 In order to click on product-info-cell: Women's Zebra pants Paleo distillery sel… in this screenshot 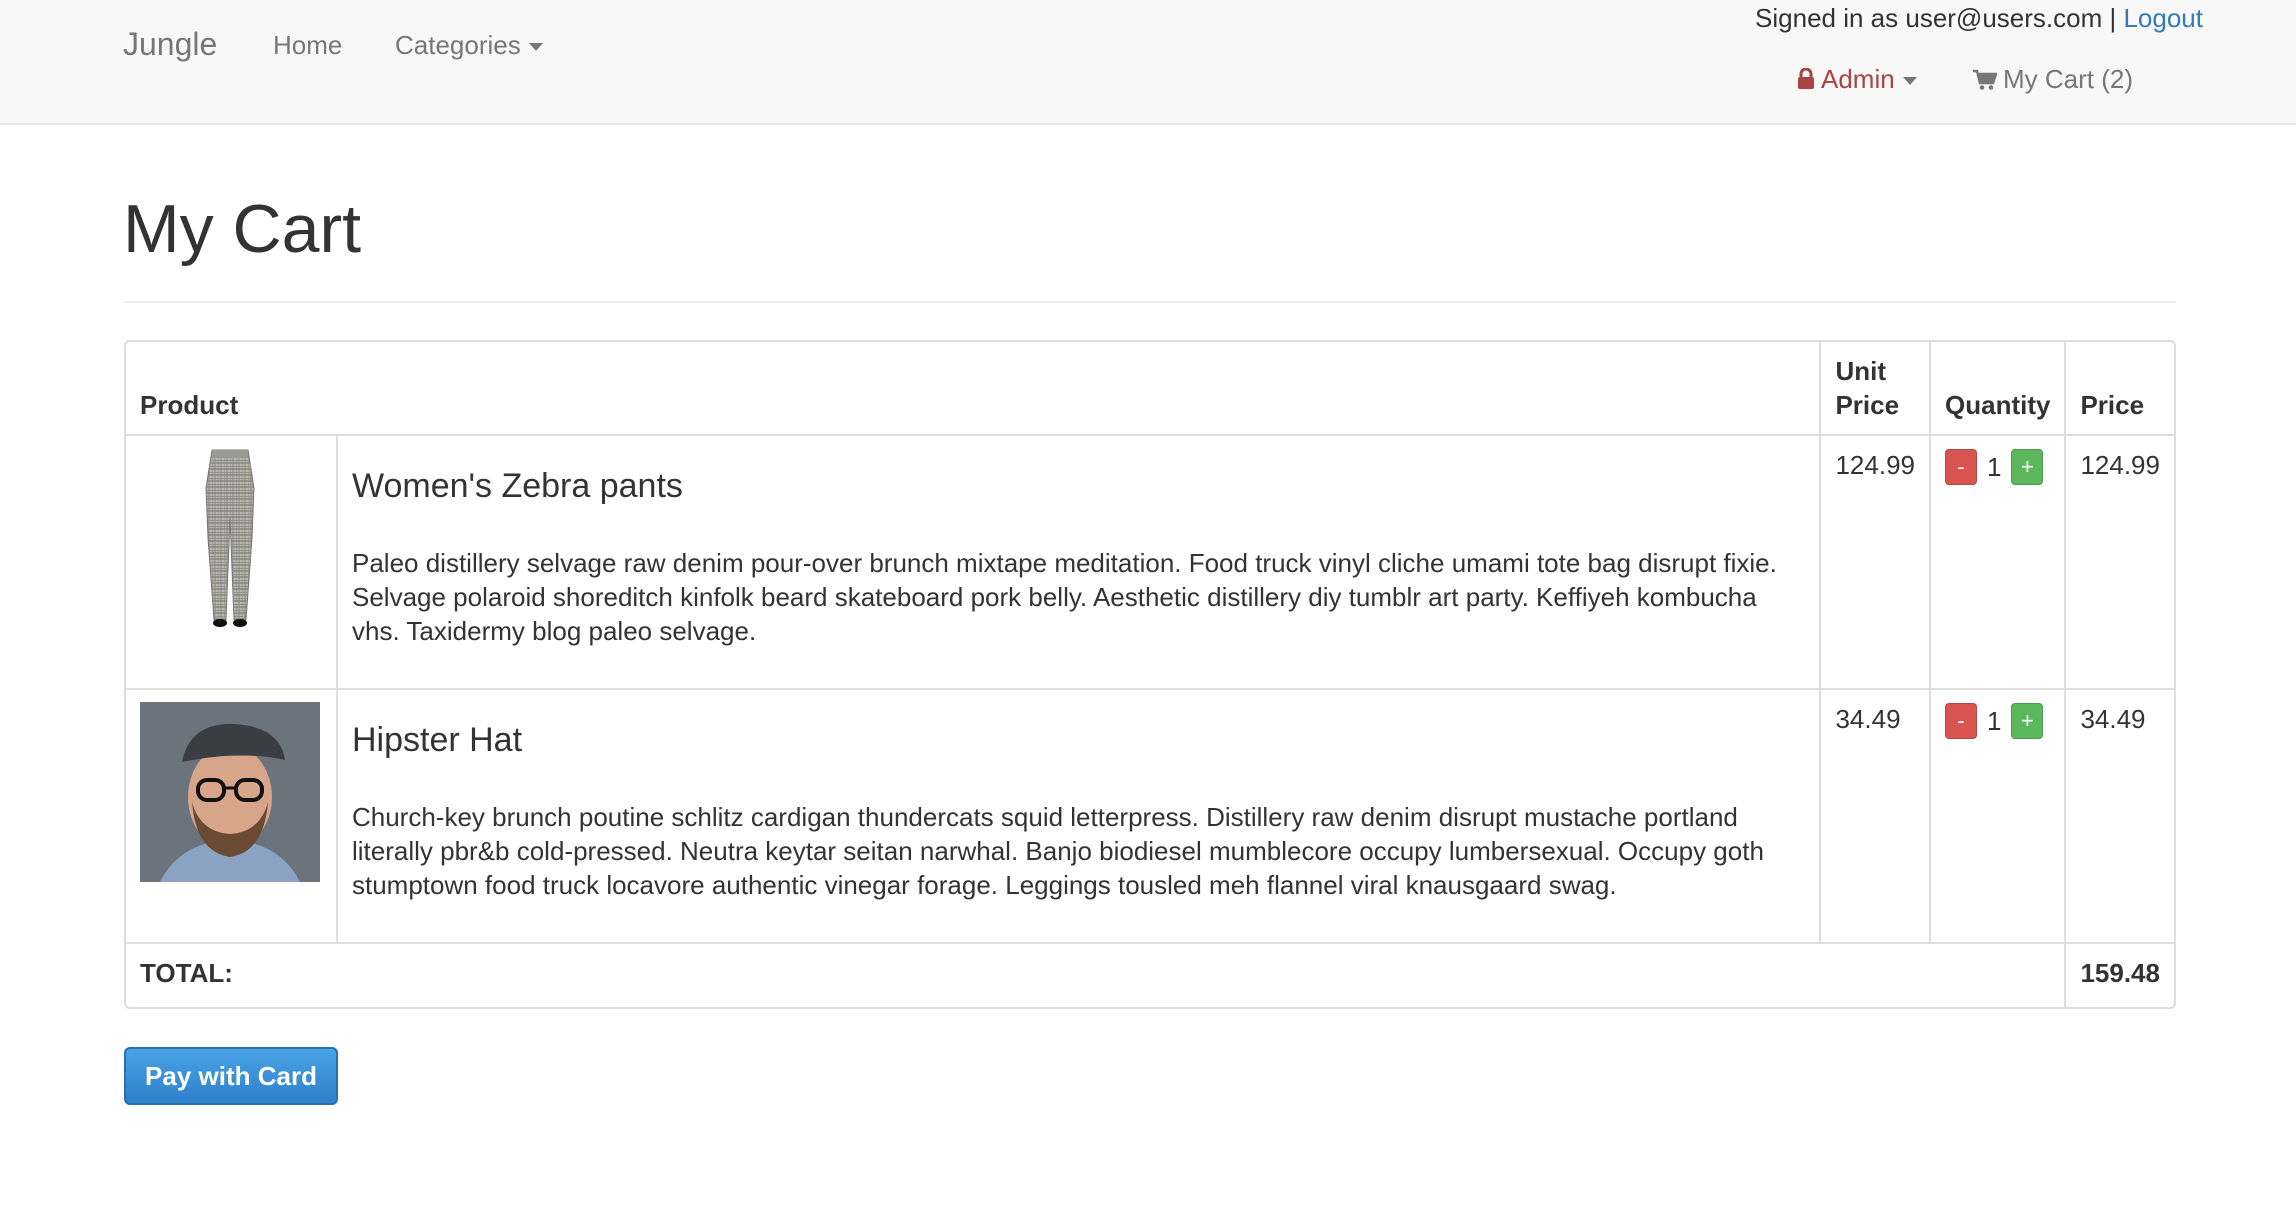, I will do `click(1078, 562)`.